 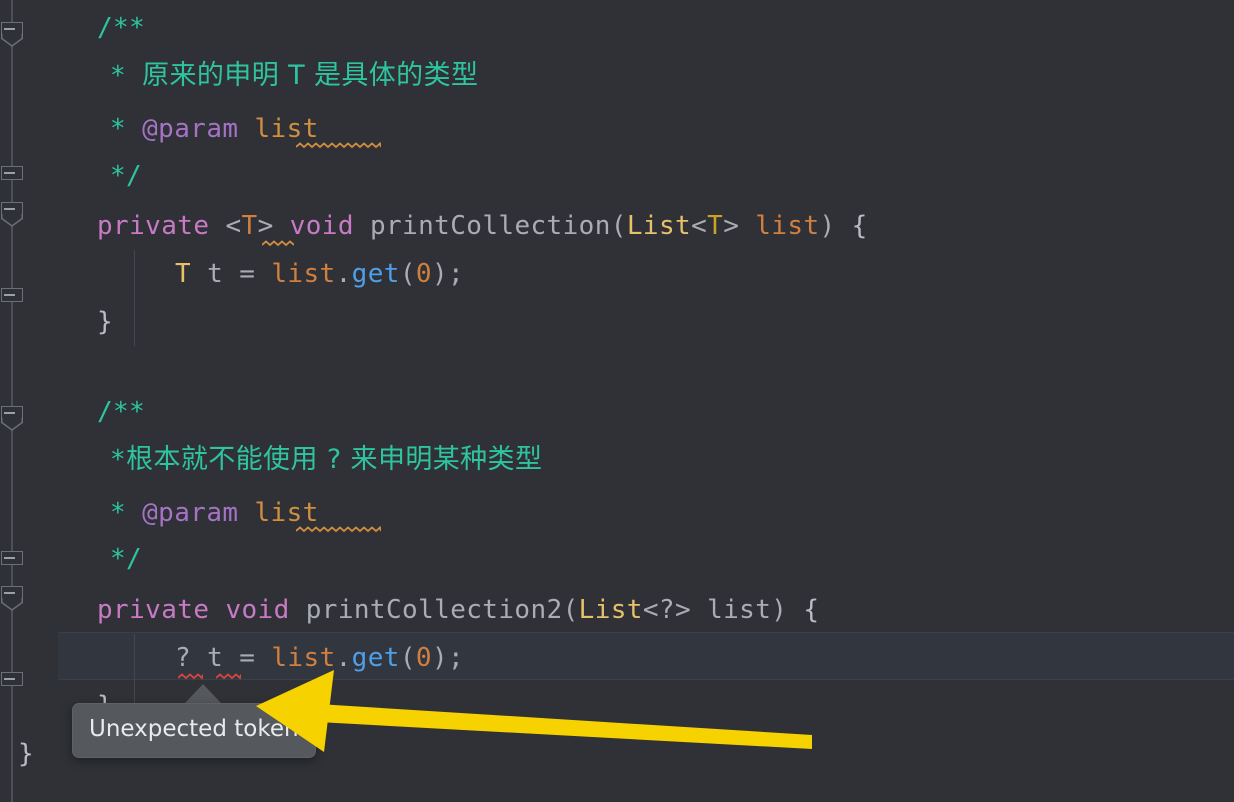 What do you see at coordinates (675, 610) in the screenshot?
I see `code-token: <?>` at bounding box center [675, 610].